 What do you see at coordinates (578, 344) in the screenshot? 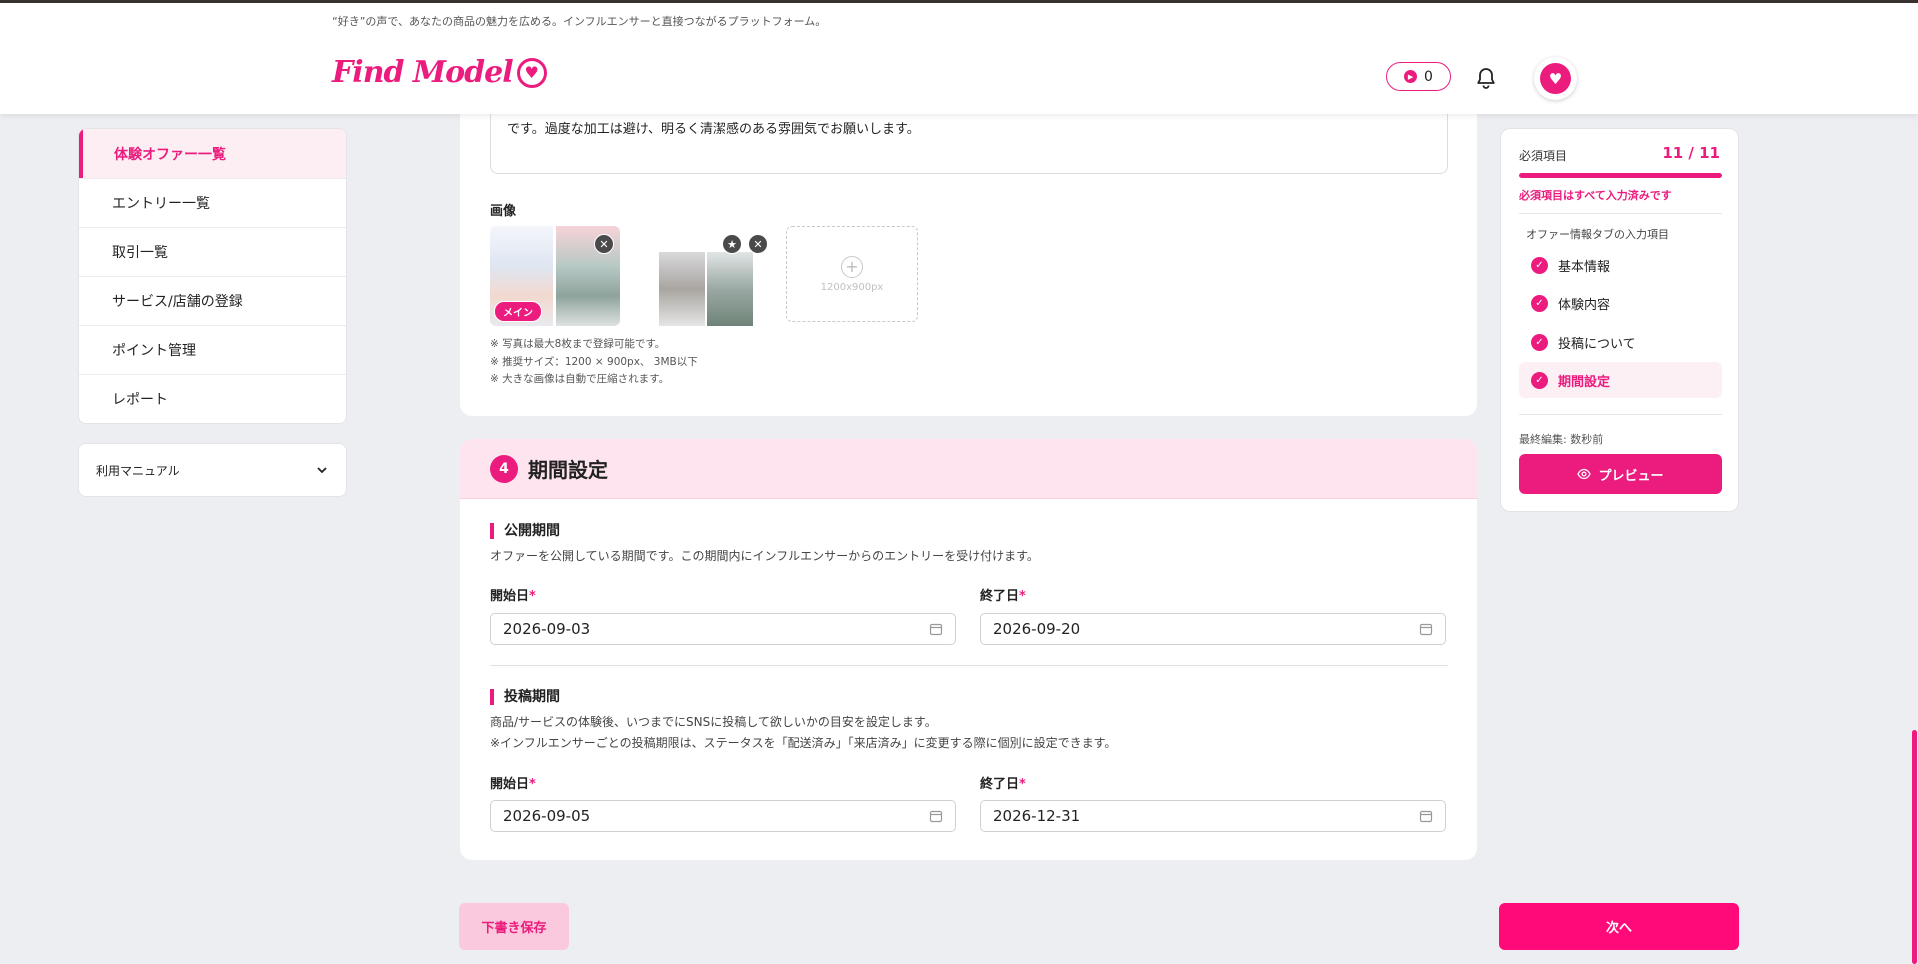
I see `image-note: ※ 写真は最大8枚まで登録可能です。` at bounding box center [578, 344].